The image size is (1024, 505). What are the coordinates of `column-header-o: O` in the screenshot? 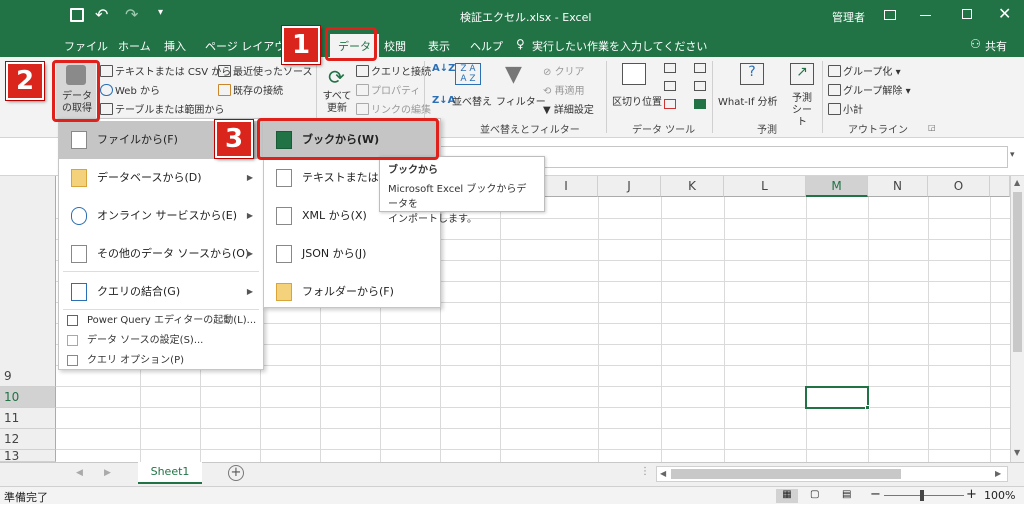 It's located at (959, 186).